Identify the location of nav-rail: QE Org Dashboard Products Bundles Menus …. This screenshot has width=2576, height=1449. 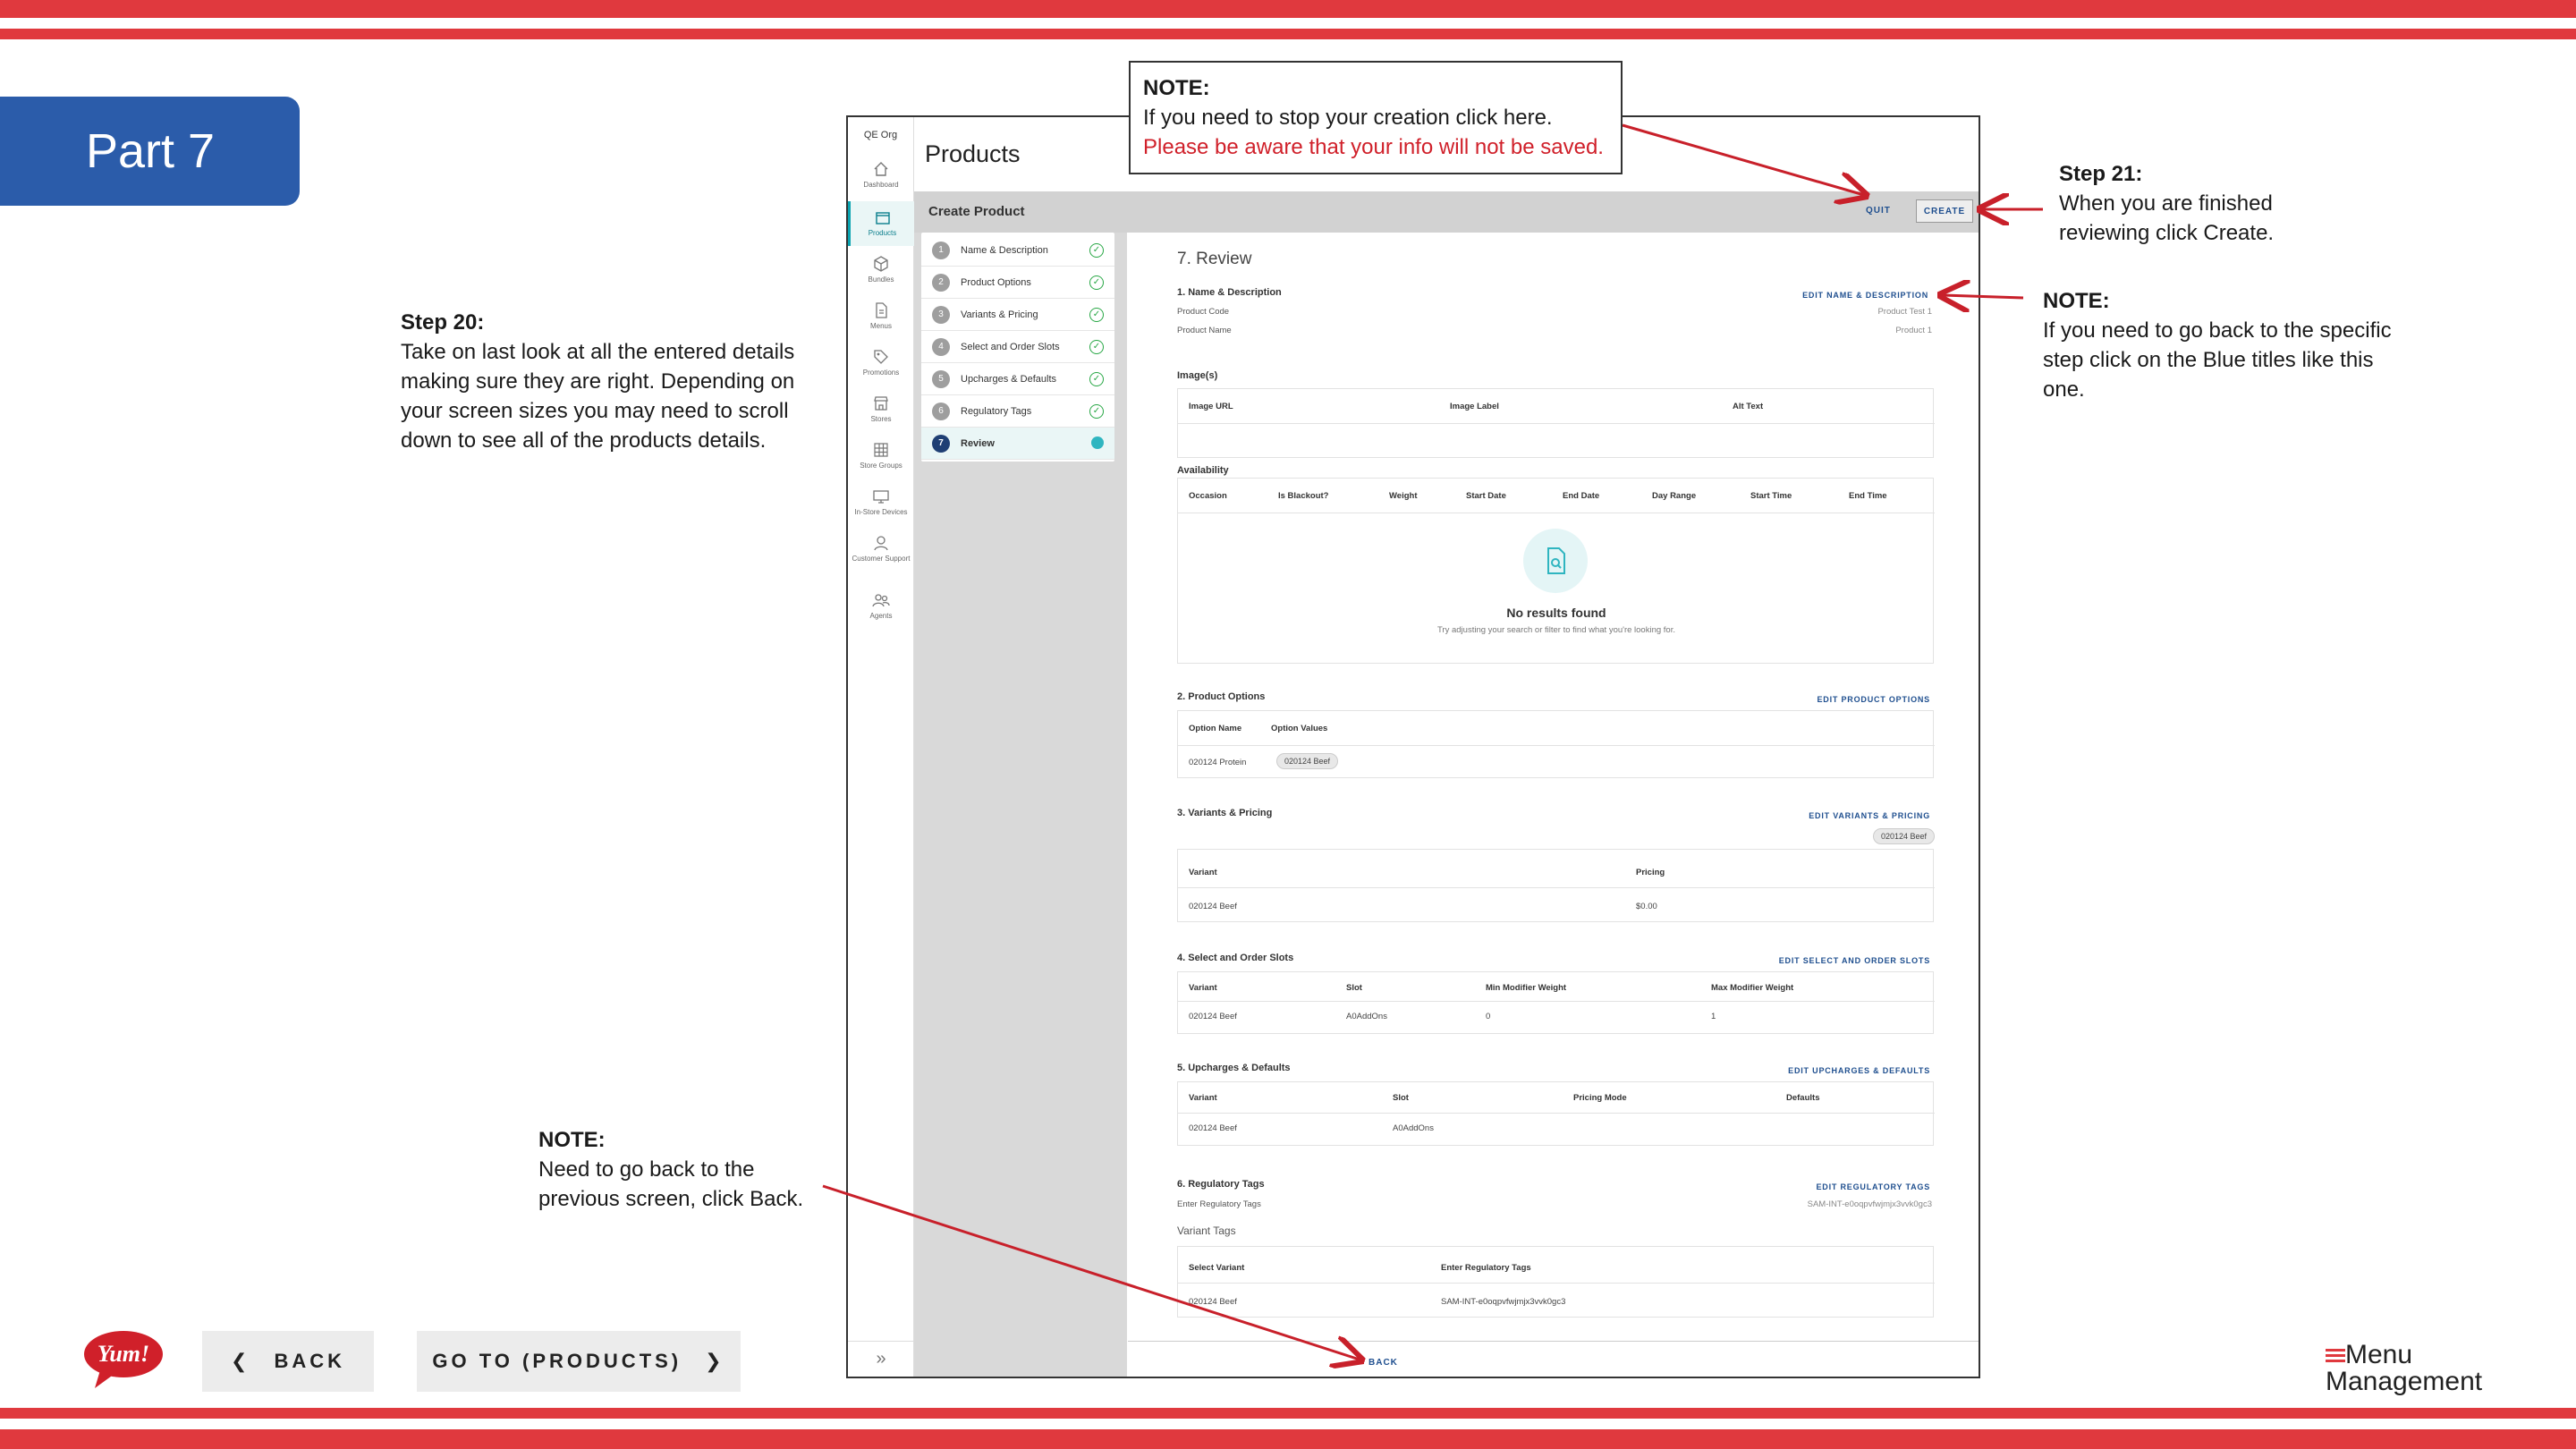
(881, 747).